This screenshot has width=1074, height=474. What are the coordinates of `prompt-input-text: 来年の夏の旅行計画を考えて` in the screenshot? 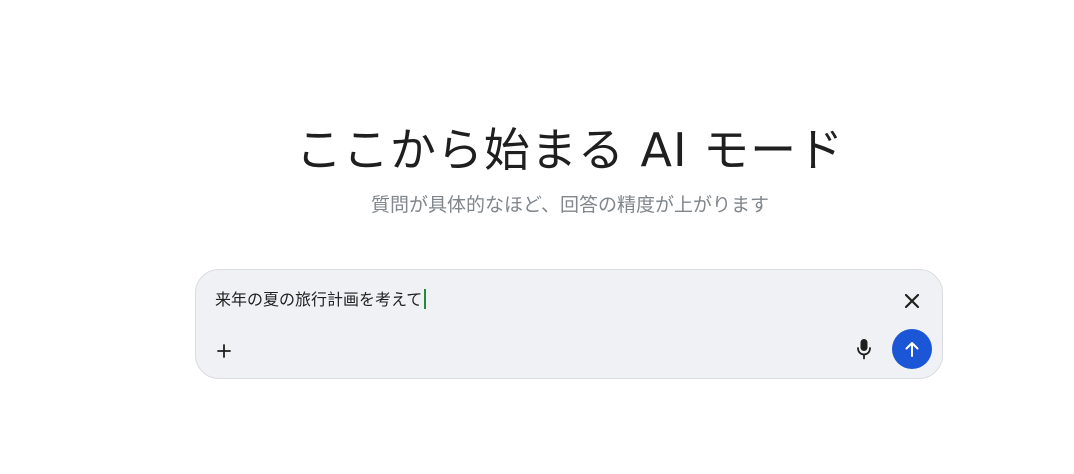 It's located at (319, 299).